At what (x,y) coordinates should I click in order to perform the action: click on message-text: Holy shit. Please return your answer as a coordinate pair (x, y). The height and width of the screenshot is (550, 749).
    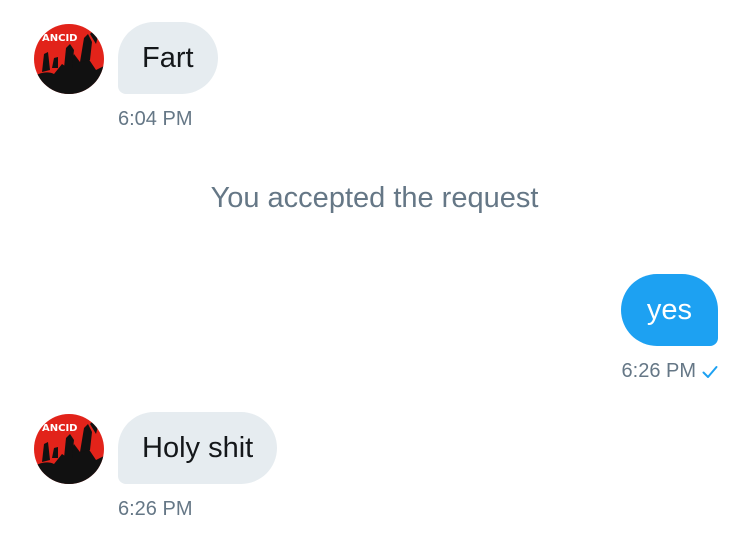
    Looking at the image, I should click on (198, 448).